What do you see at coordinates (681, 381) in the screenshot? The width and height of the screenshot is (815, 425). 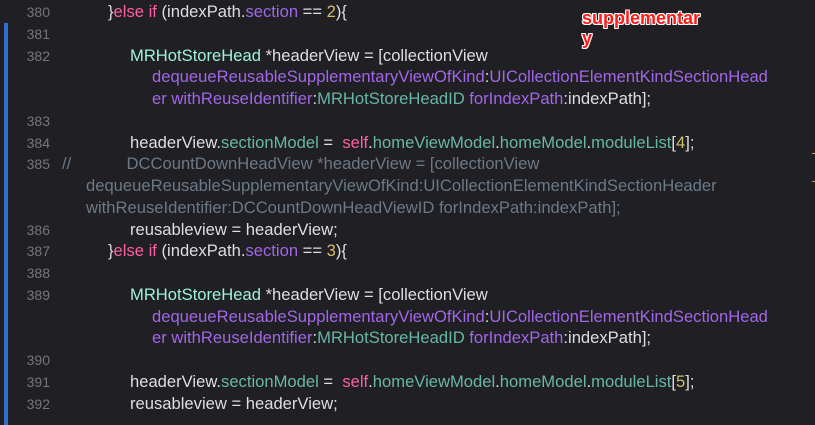 I see `code-token: 5` at bounding box center [681, 381].